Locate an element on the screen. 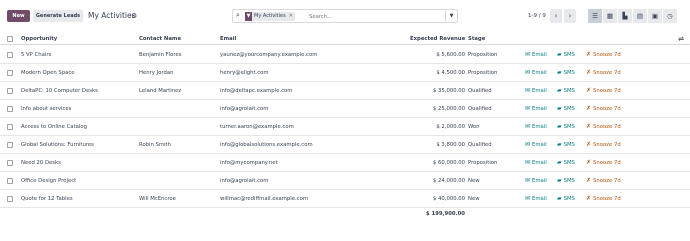  stage-cell: Proposition is located at coordinates (483, 55).